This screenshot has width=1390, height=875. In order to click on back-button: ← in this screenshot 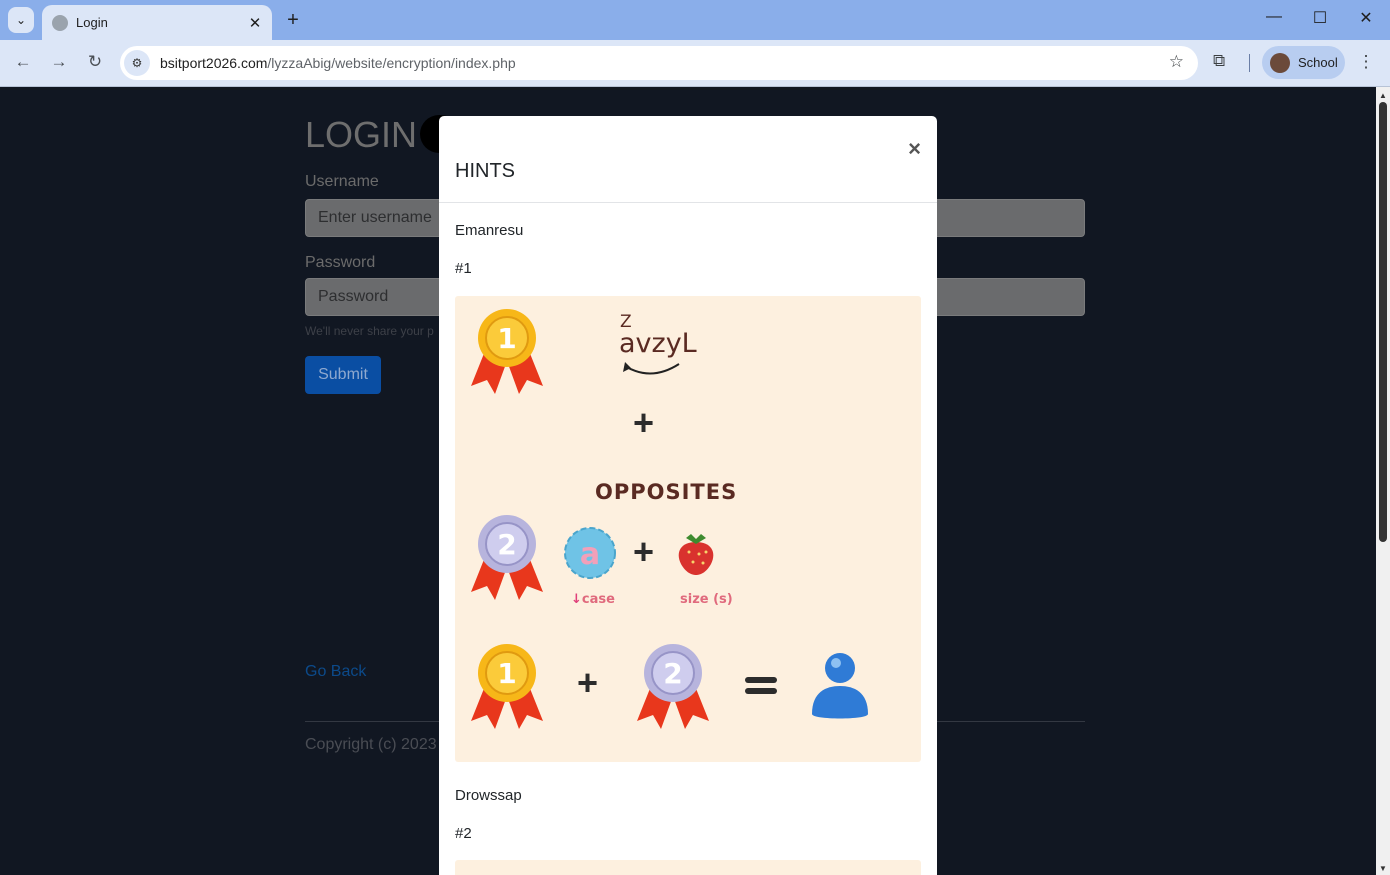, I will do `click(23, 62)`.